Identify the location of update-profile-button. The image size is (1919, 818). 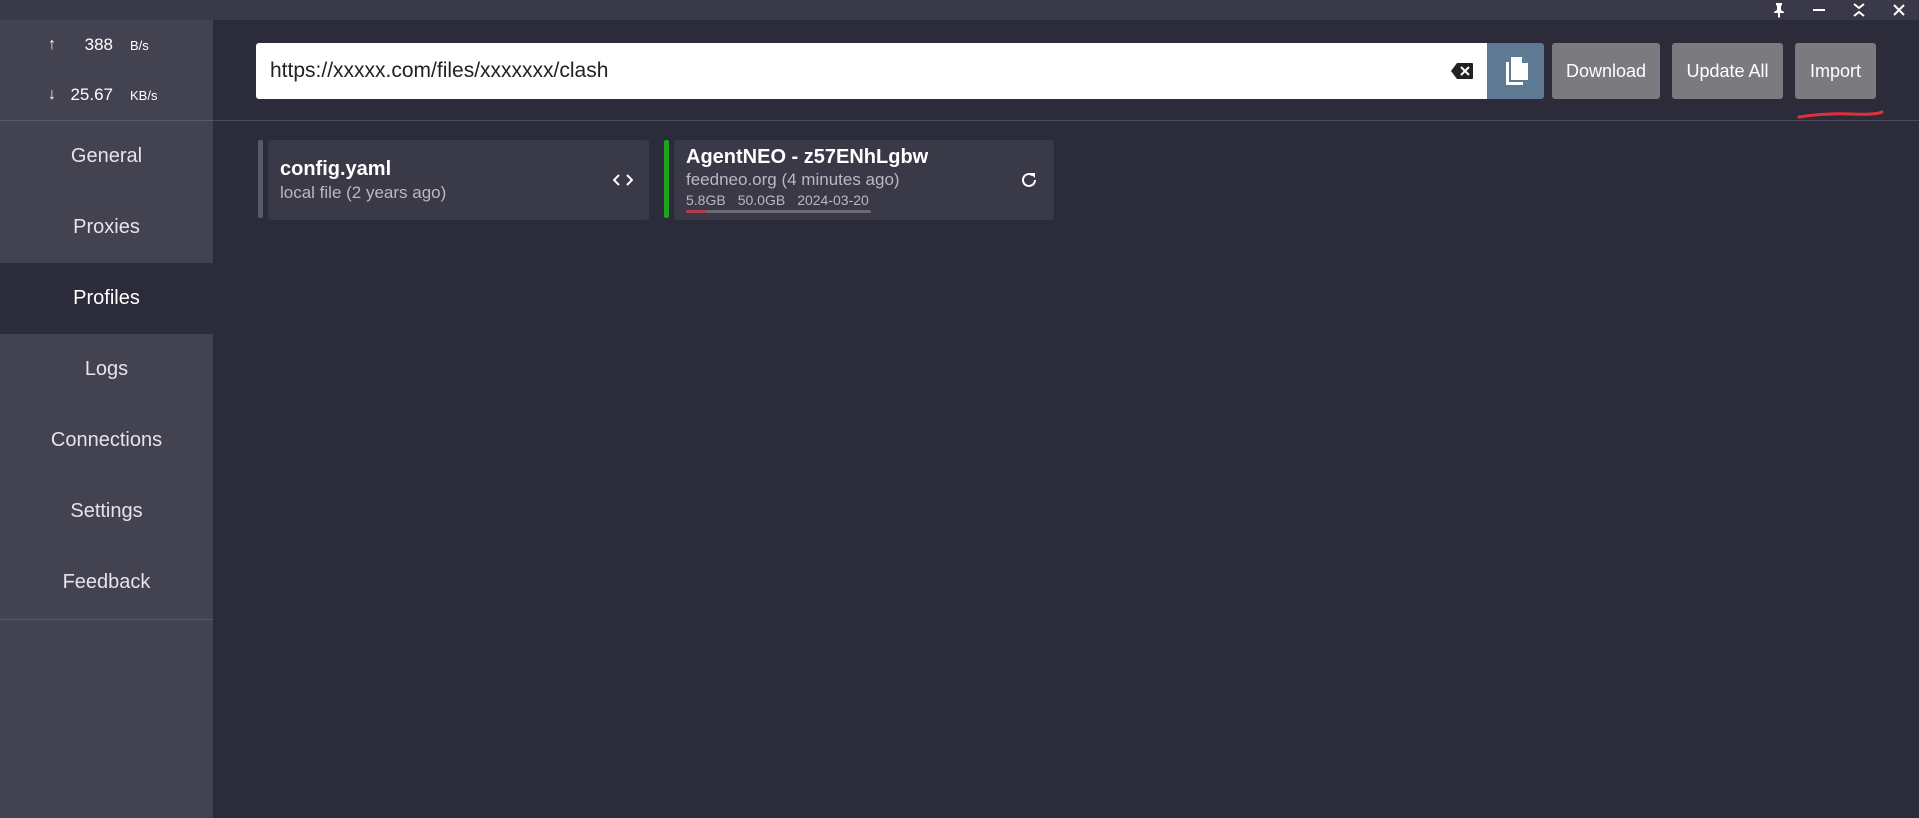
(1029, 180).